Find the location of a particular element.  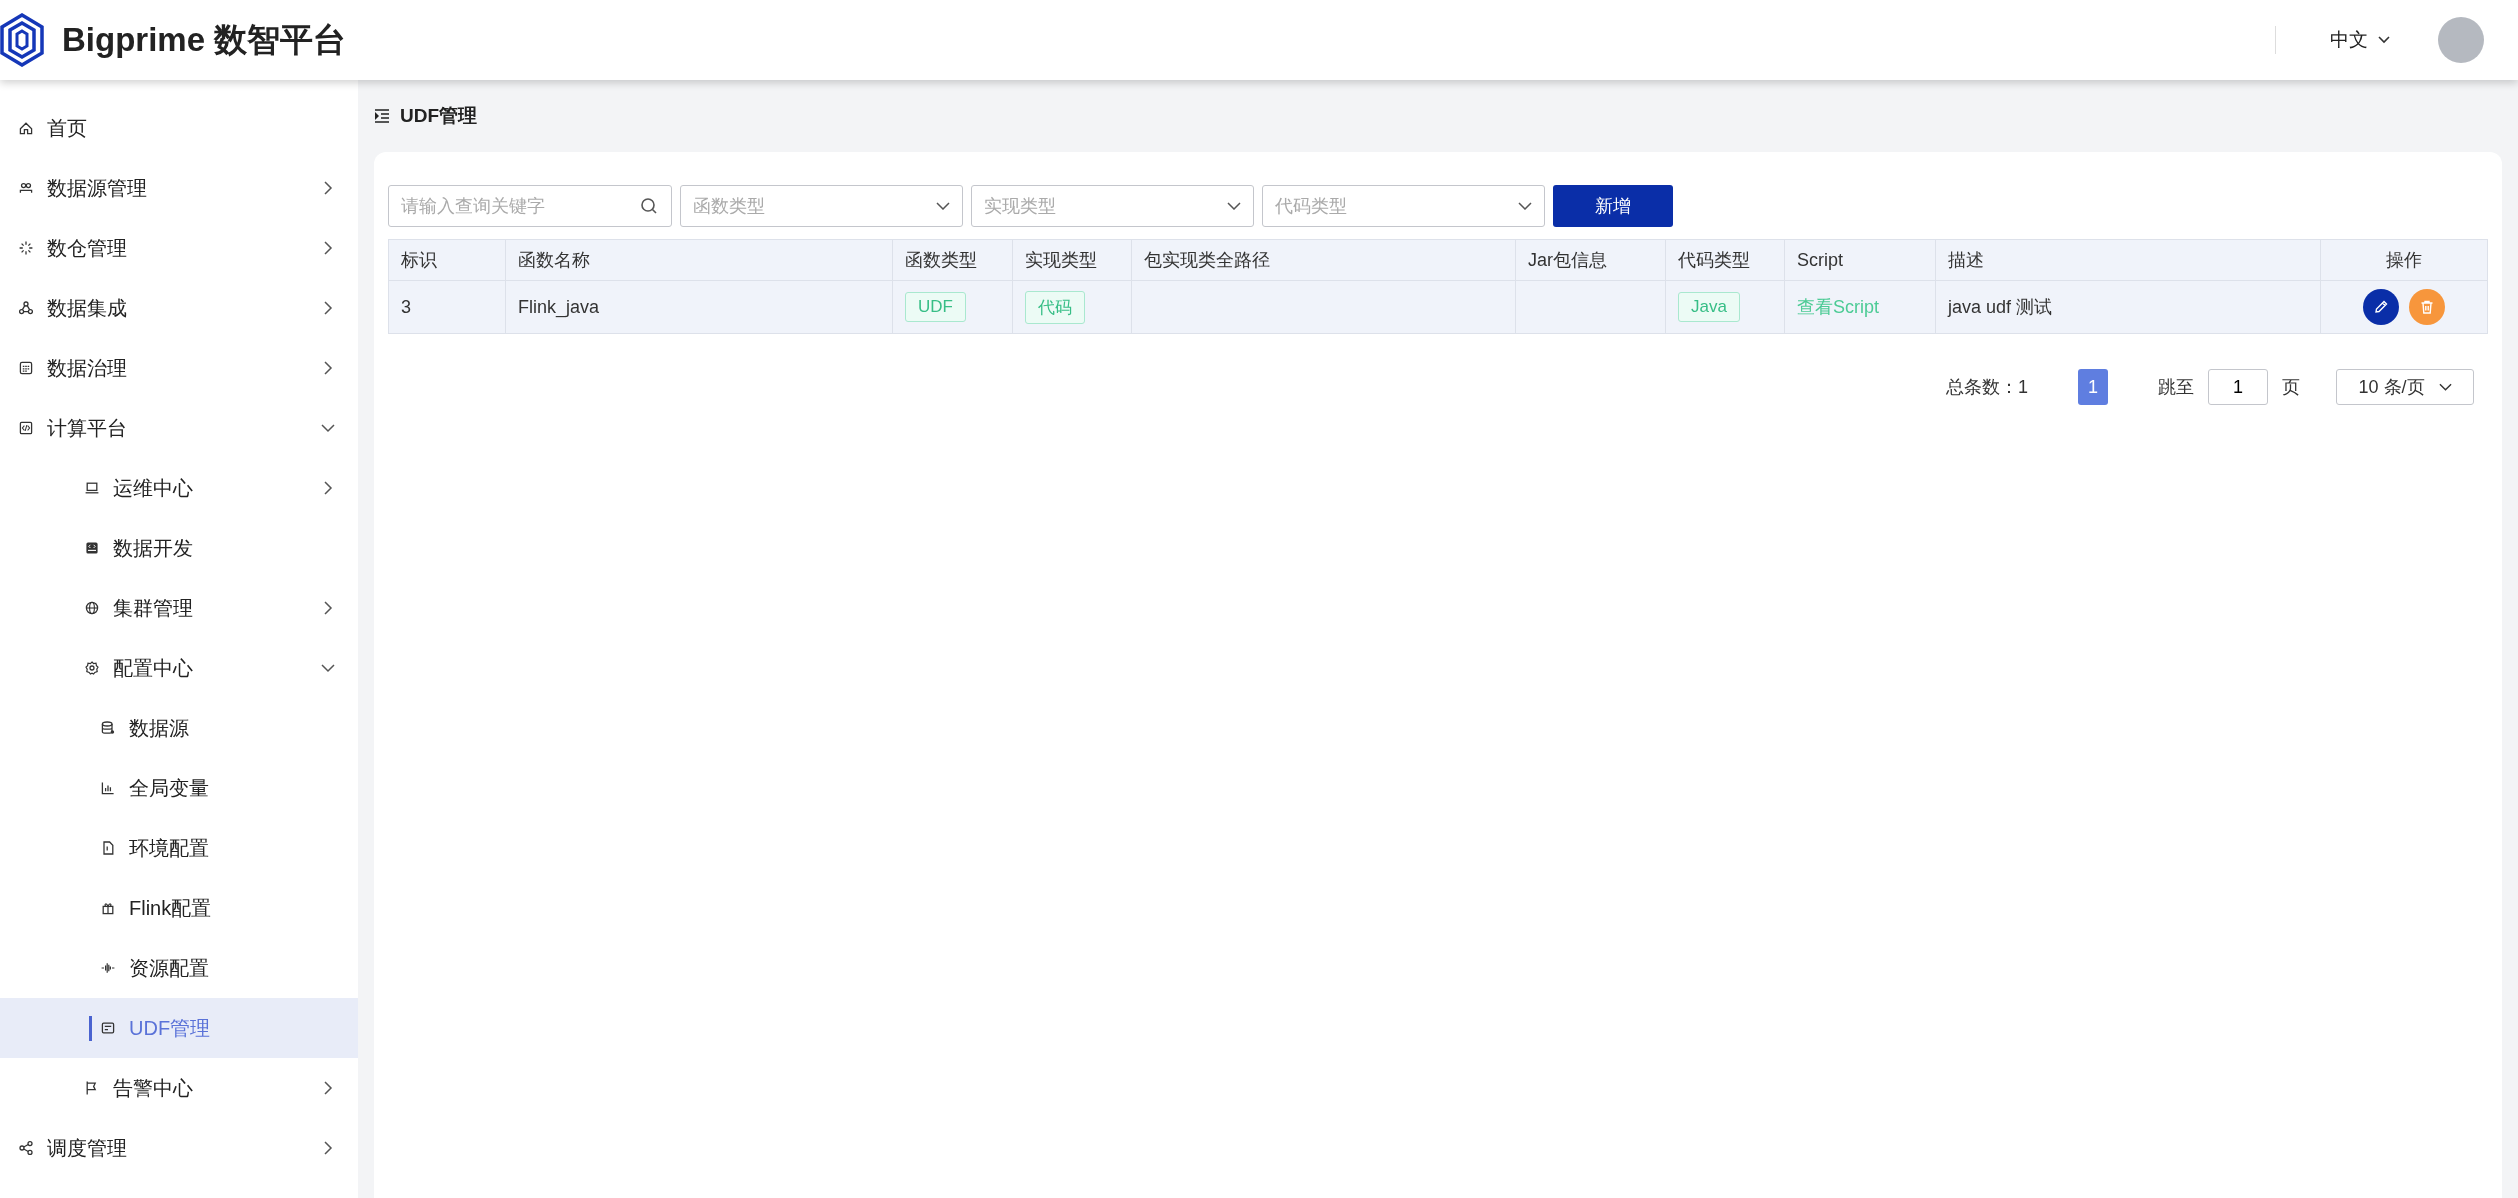

calendar-icon is located at coordinates (26, 368).